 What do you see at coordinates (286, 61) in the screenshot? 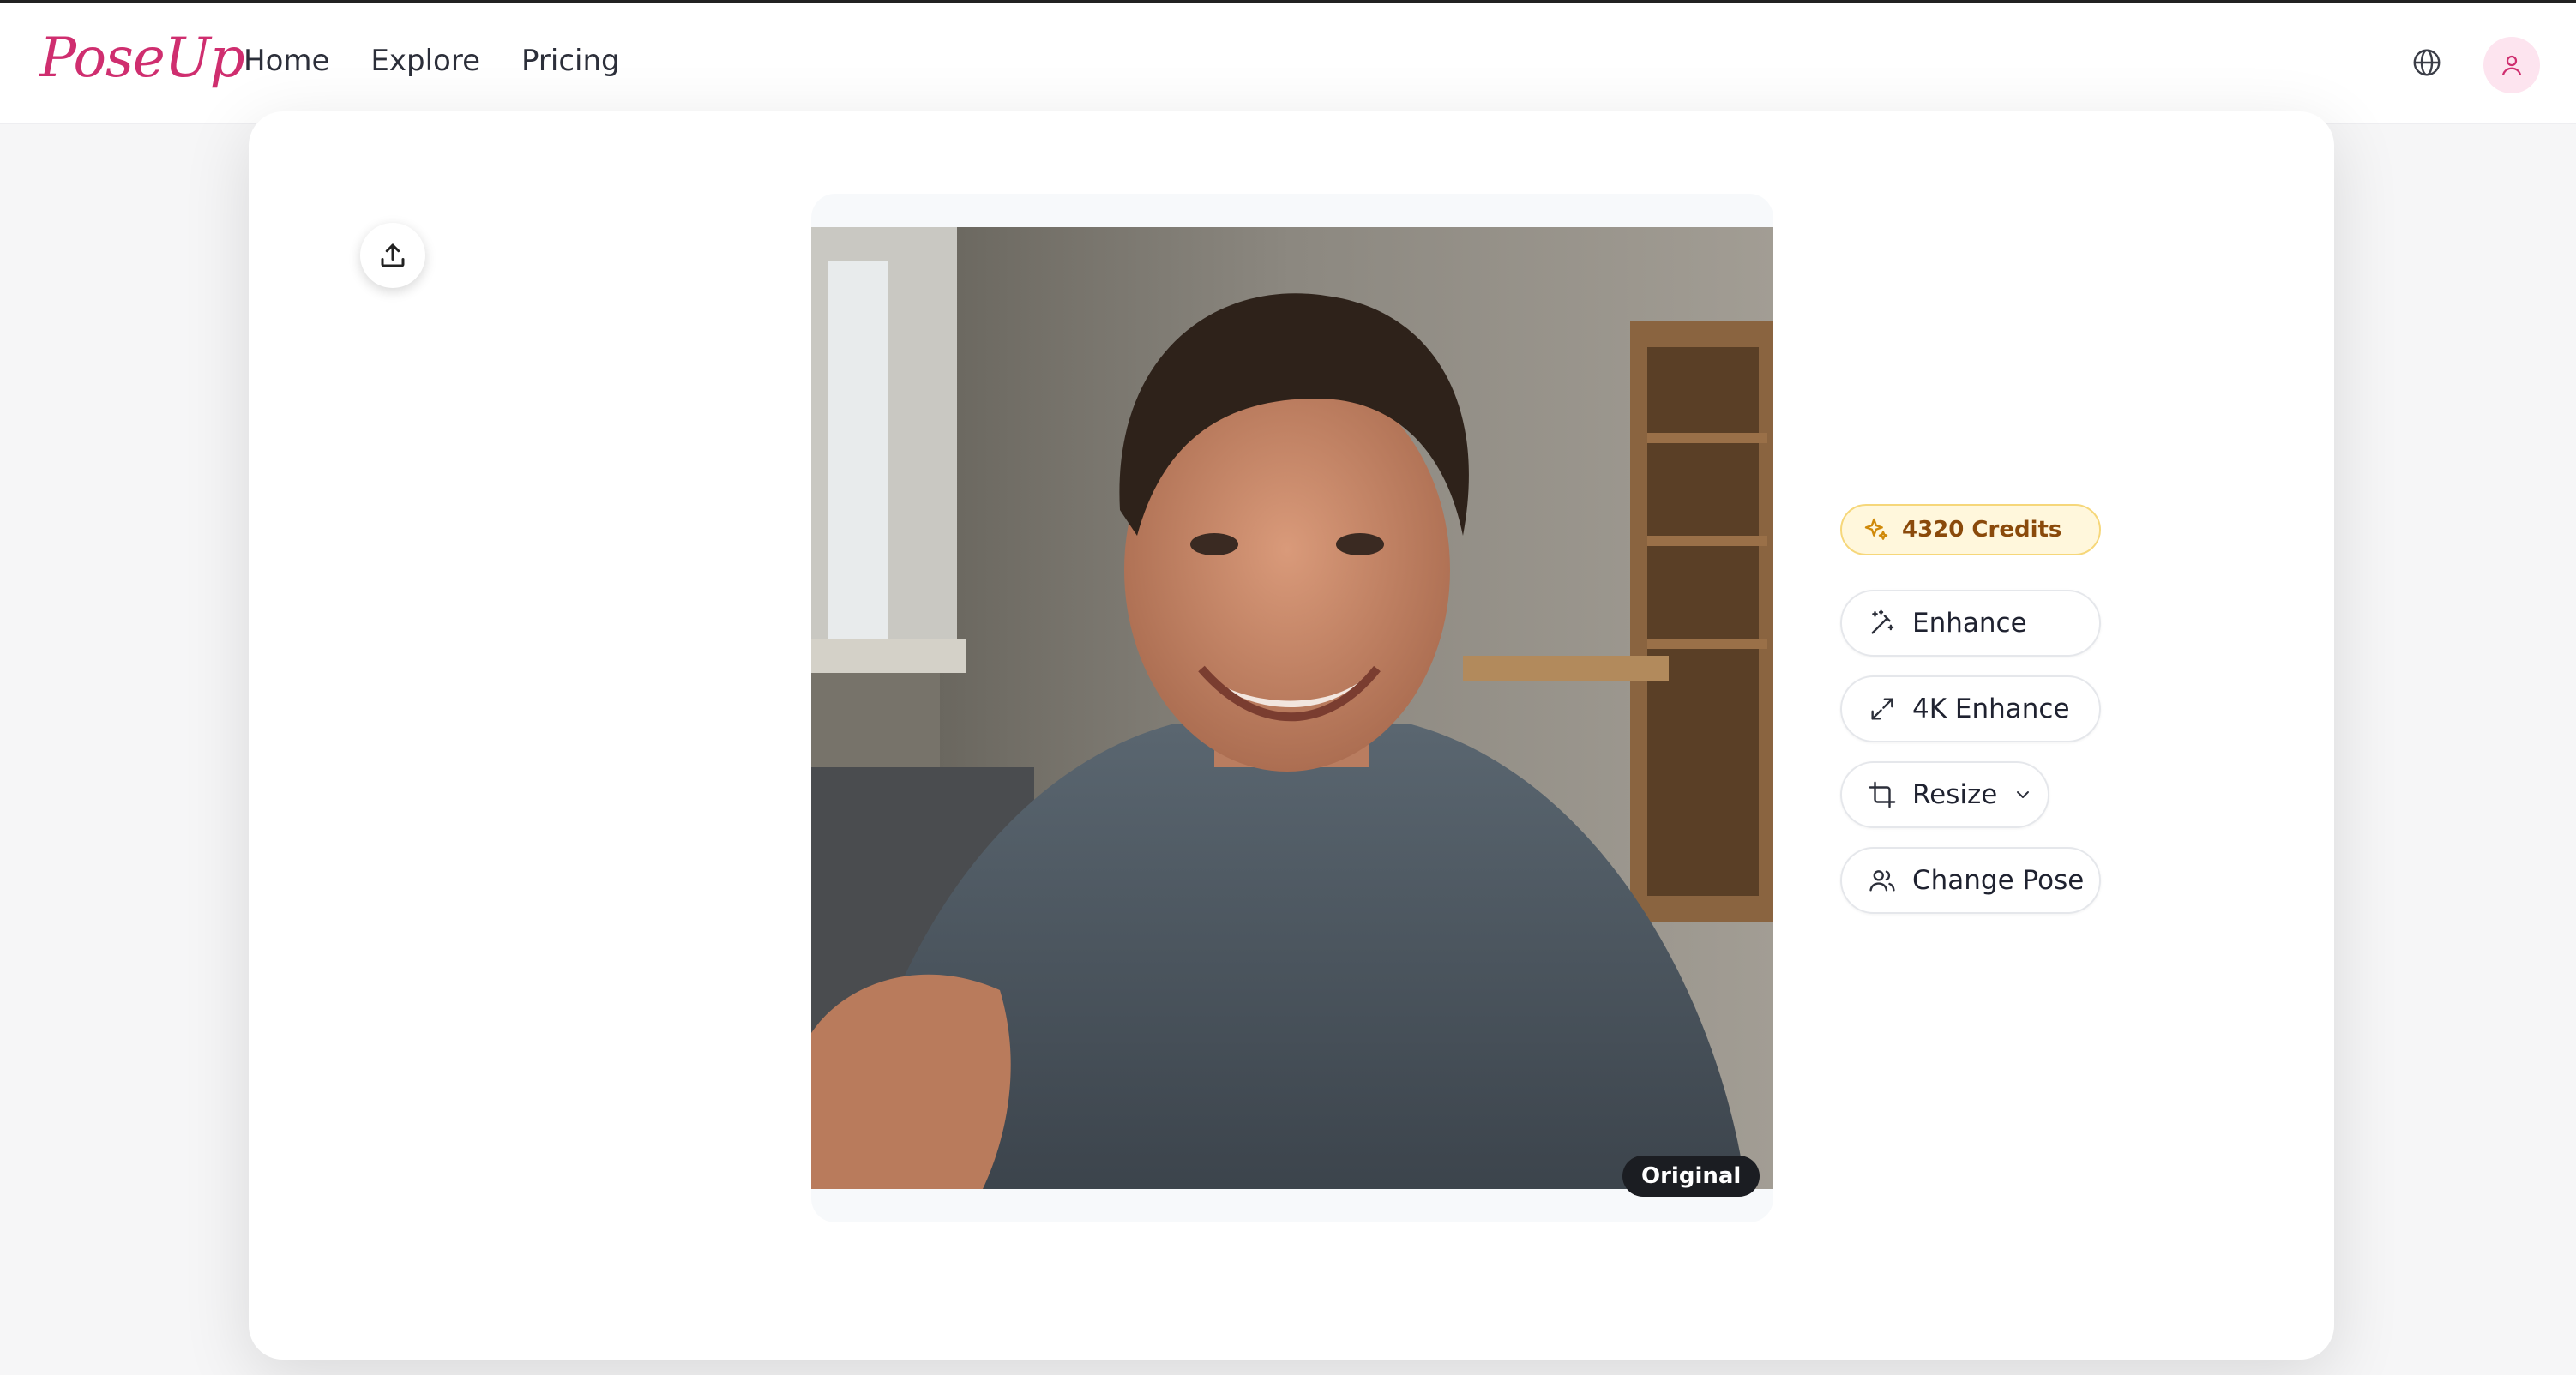
I see `nav-home: Home` at bounding box center [286, 61].